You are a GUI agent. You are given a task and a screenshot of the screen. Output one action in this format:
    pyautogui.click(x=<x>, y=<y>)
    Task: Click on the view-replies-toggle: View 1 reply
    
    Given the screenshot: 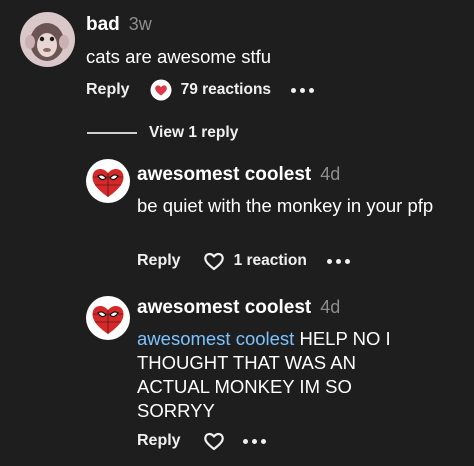 What is the action you would take?
    pyautogui.click(x=162, y=133)
    